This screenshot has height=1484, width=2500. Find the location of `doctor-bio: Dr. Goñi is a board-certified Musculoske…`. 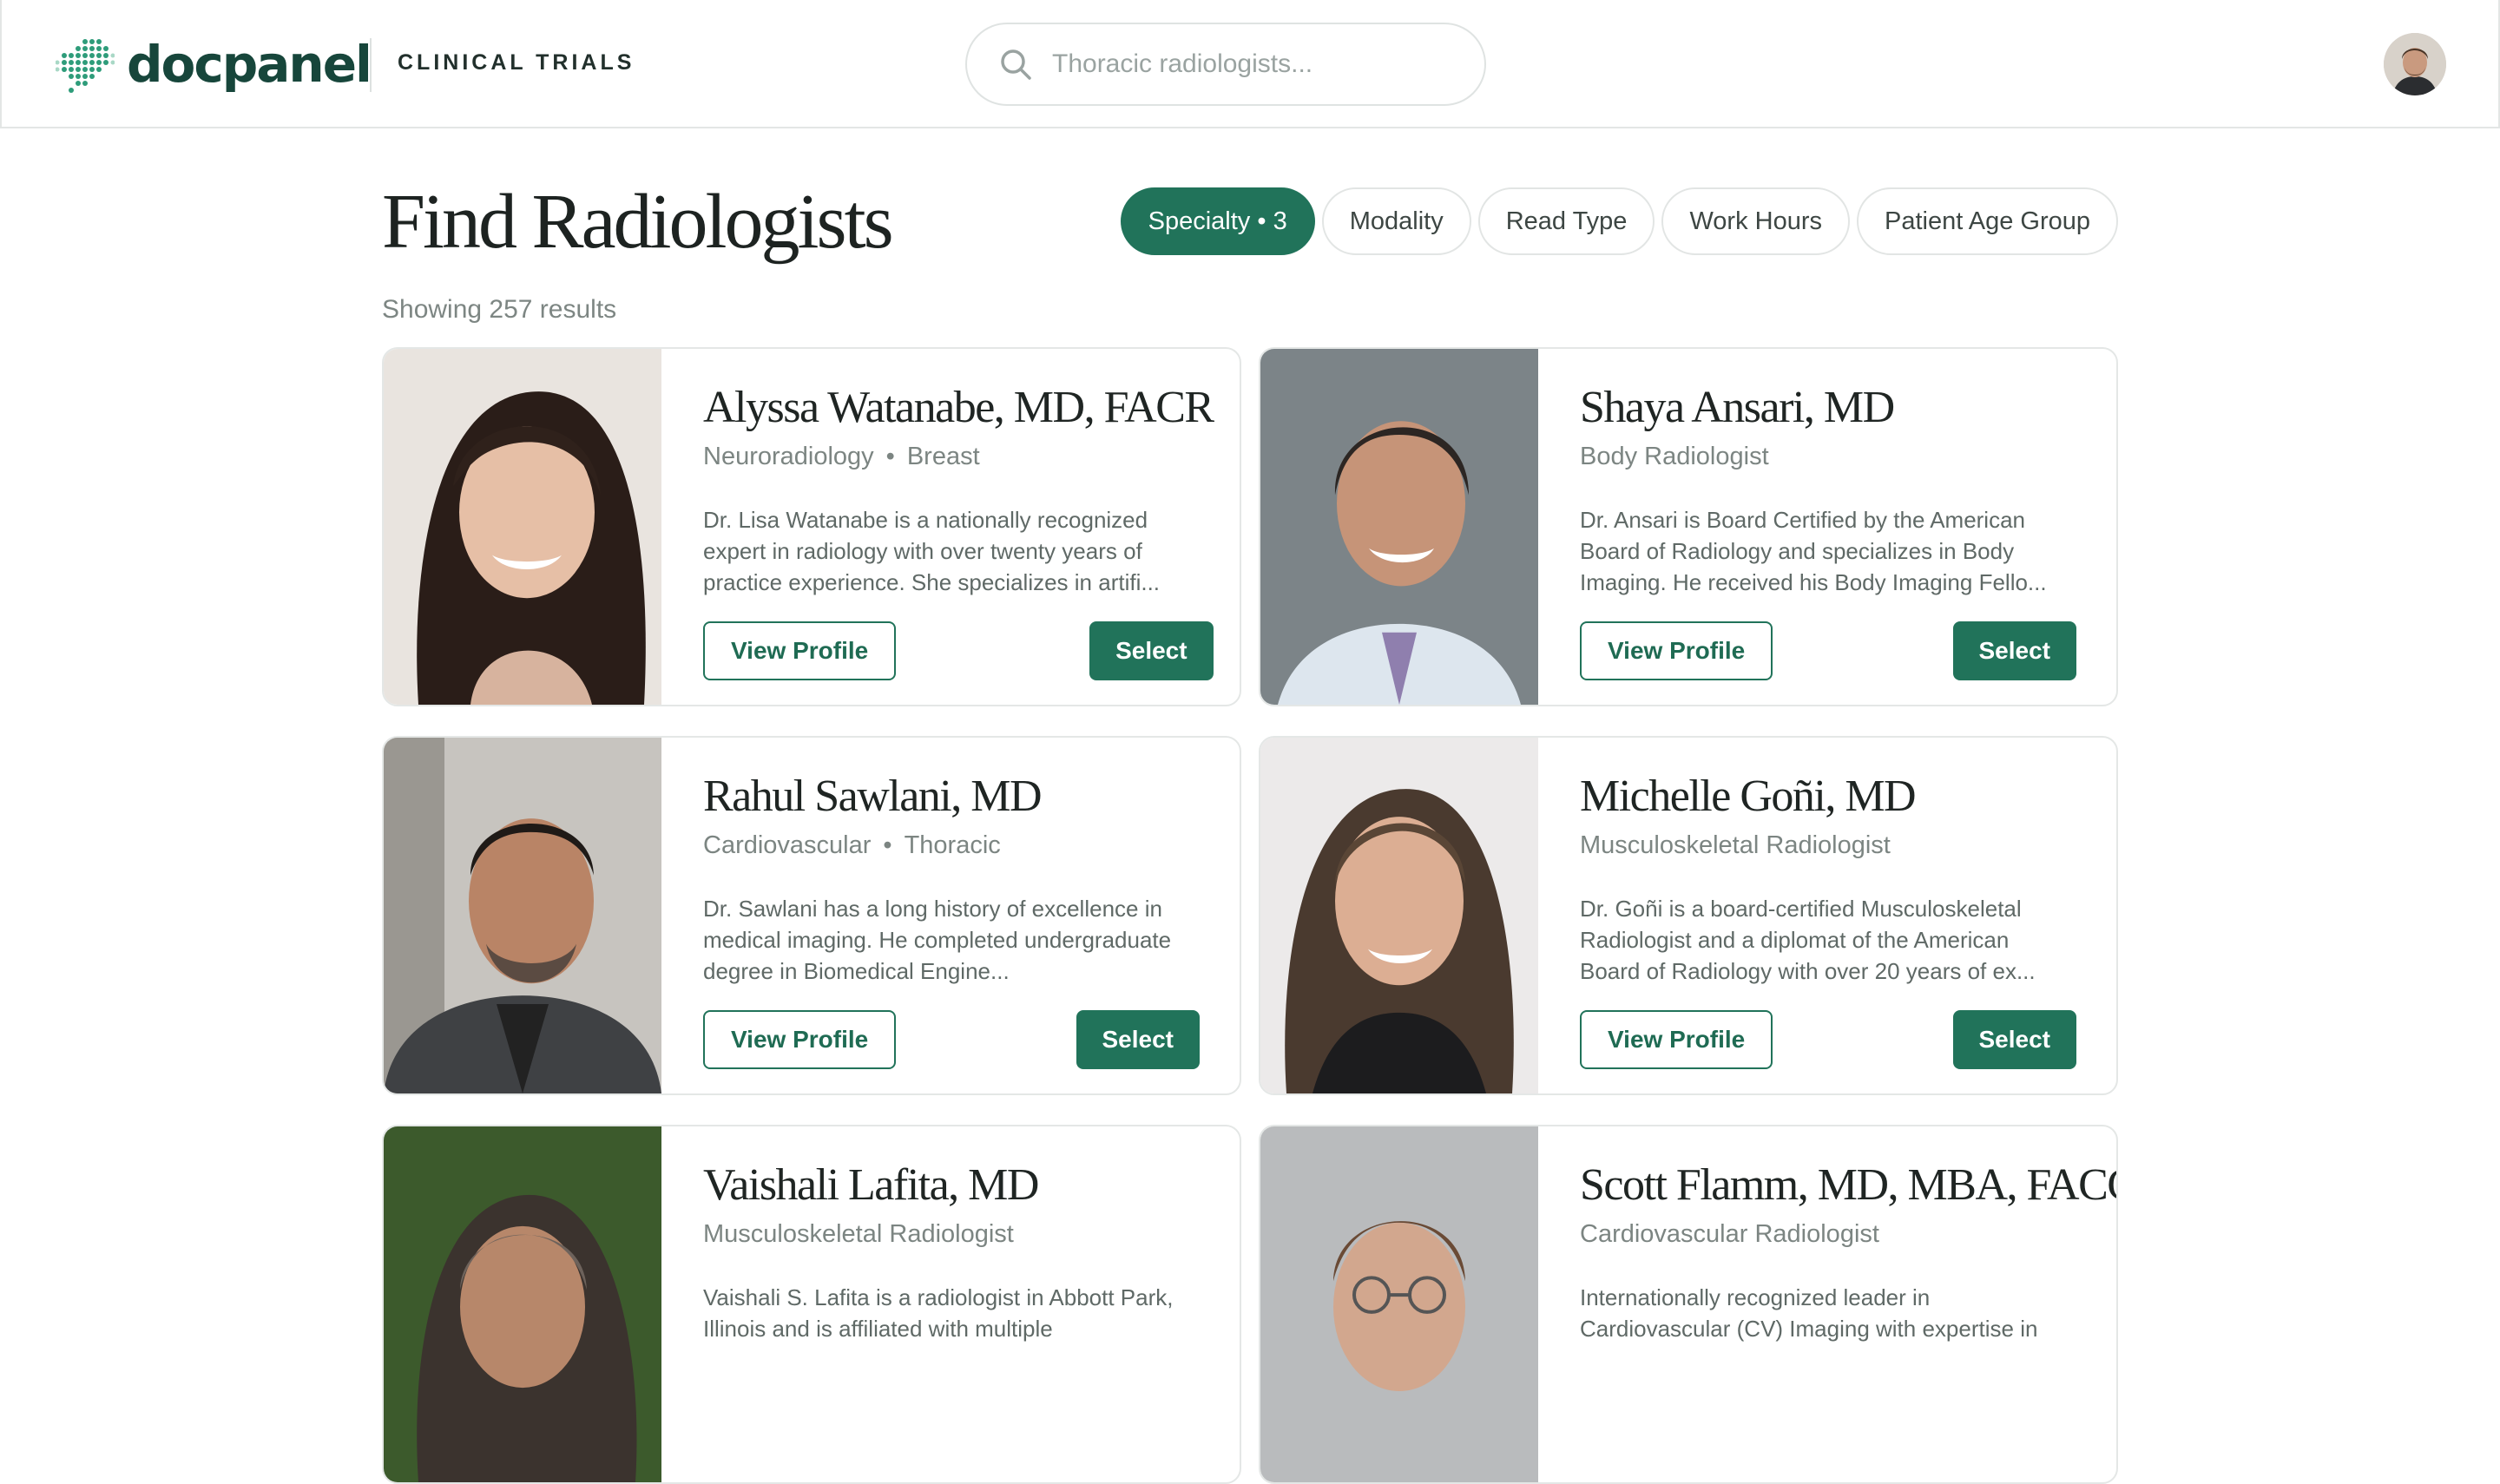

doctor-bio: Dr. Goñi is a board-certified Musculoske… is located at coordinates (1808, 940).